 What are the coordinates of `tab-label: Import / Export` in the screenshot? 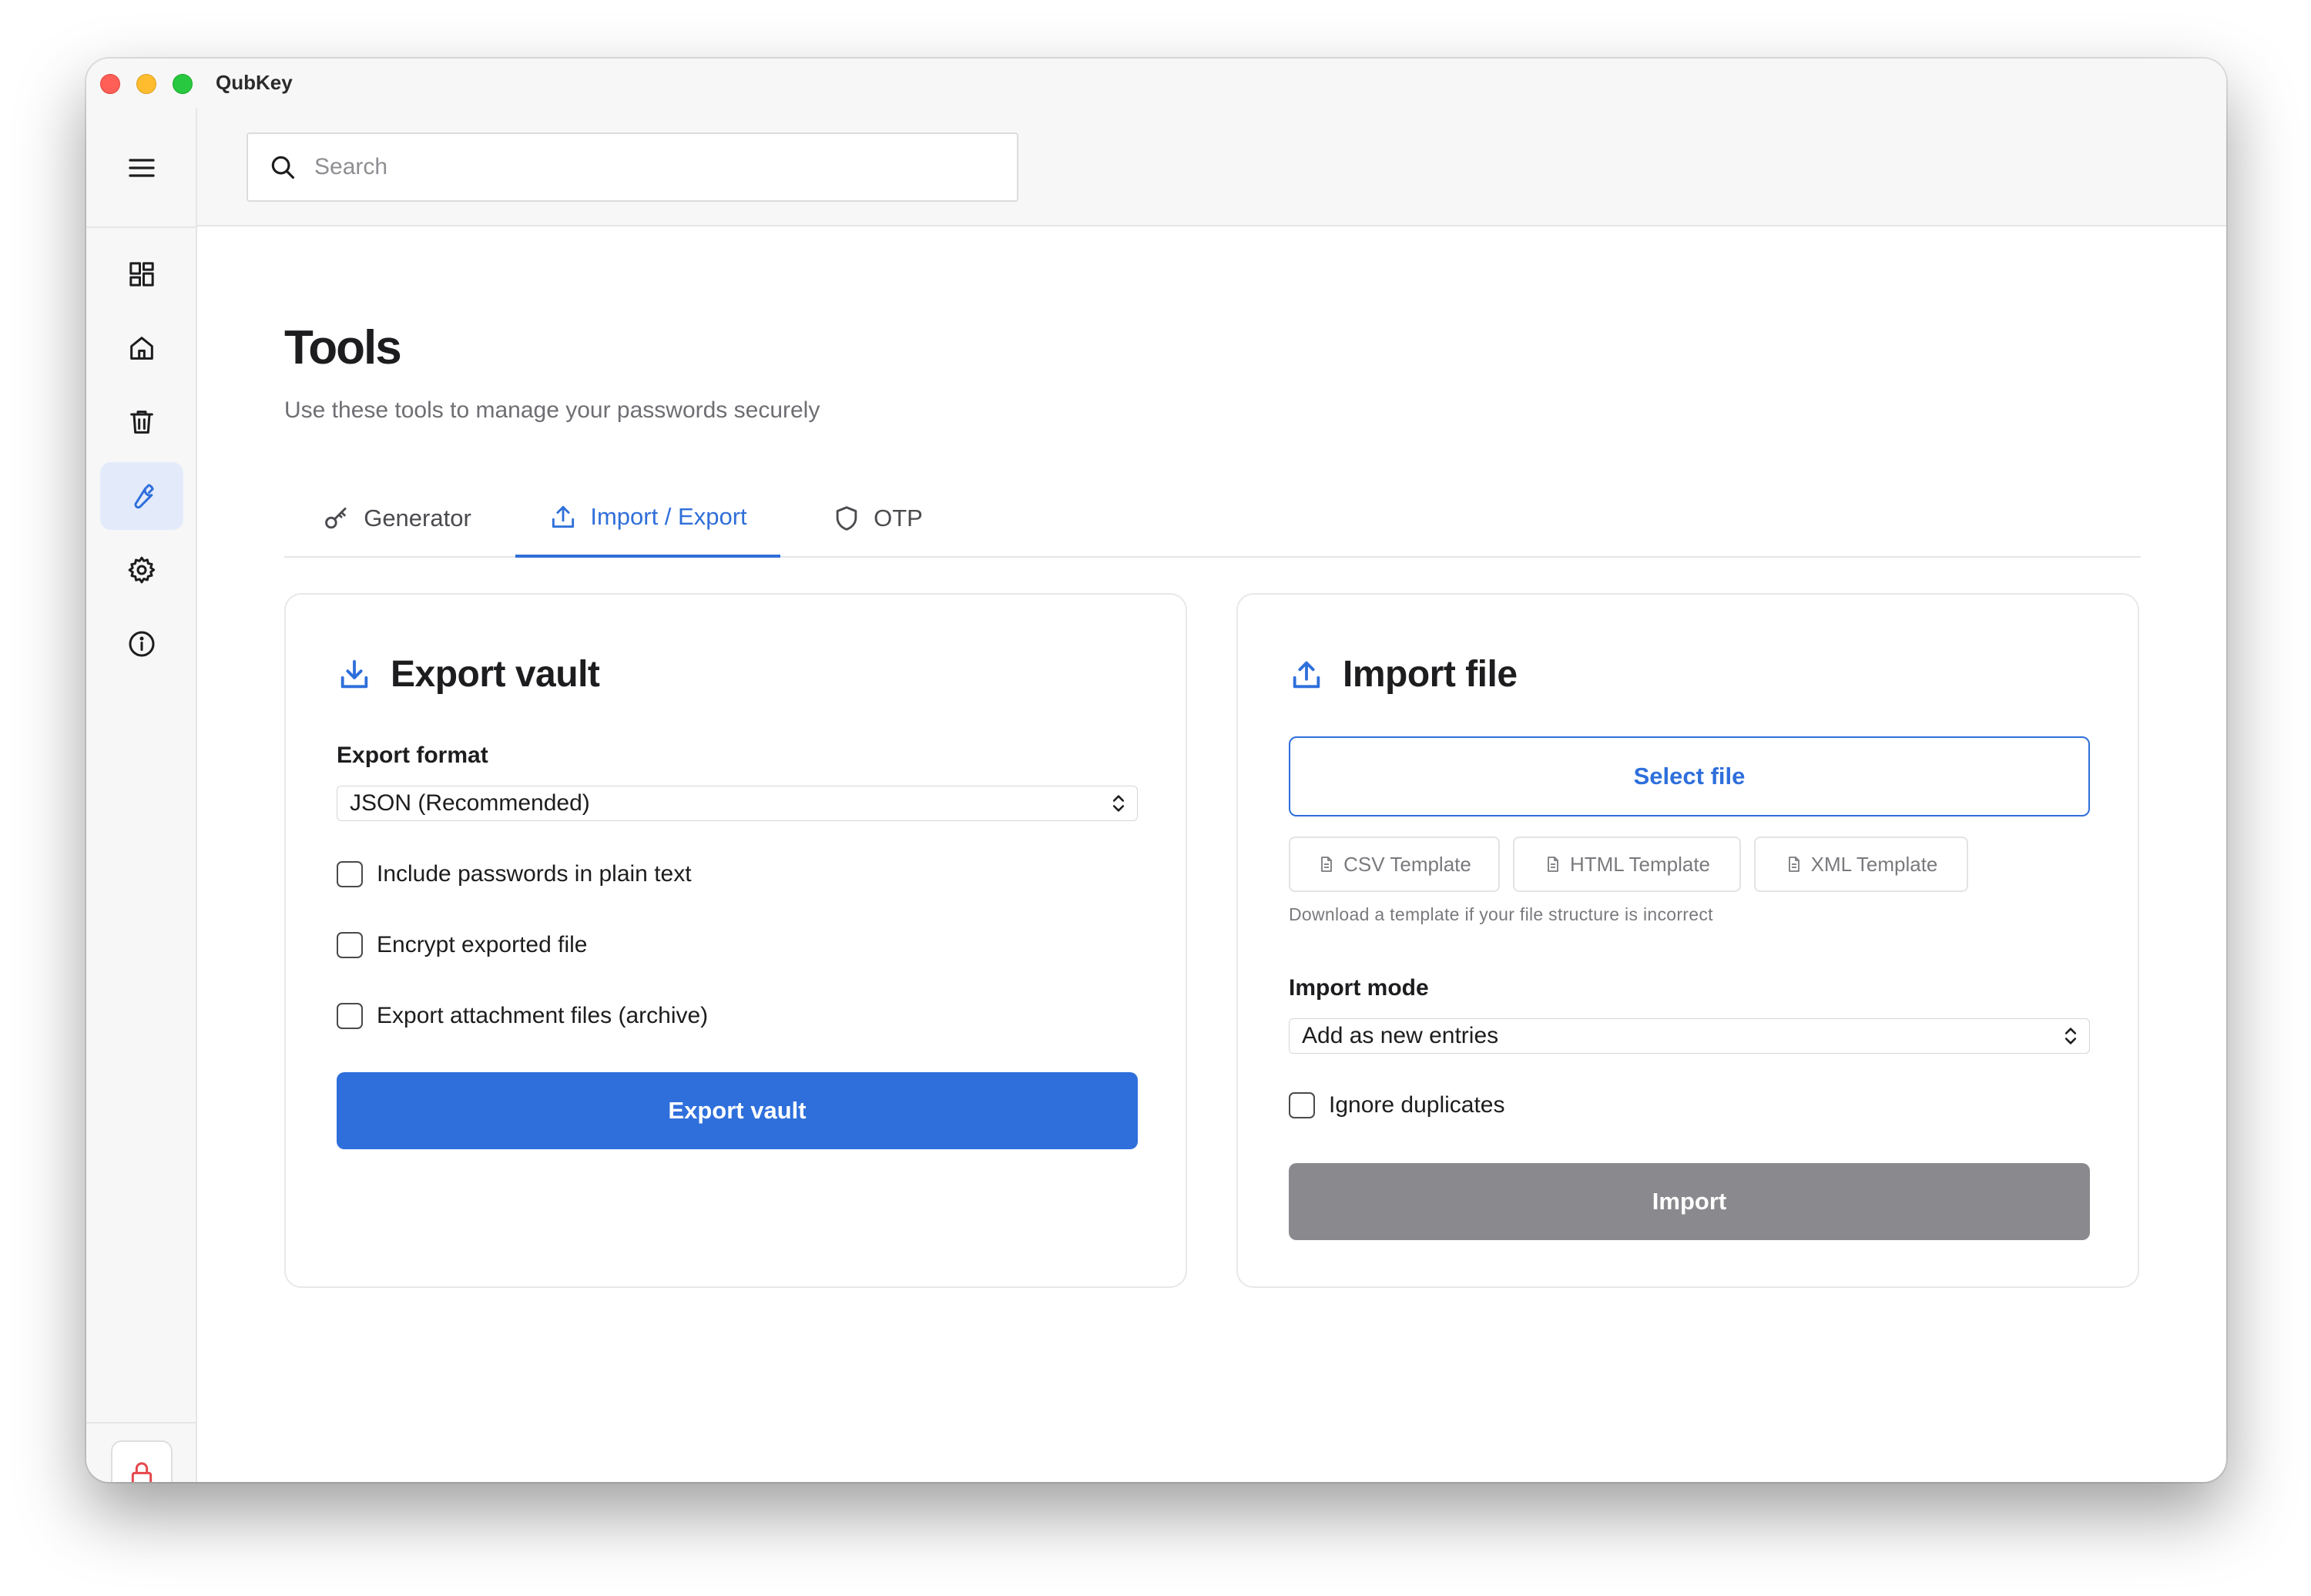 It's located at (668, 516).